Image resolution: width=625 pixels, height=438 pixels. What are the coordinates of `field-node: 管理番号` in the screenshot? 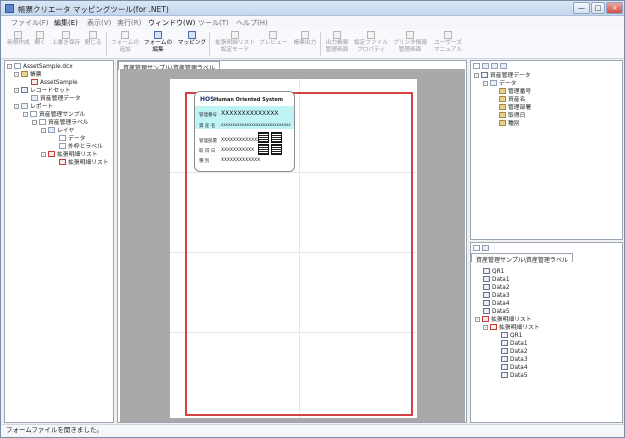 It's located at (515, 92).